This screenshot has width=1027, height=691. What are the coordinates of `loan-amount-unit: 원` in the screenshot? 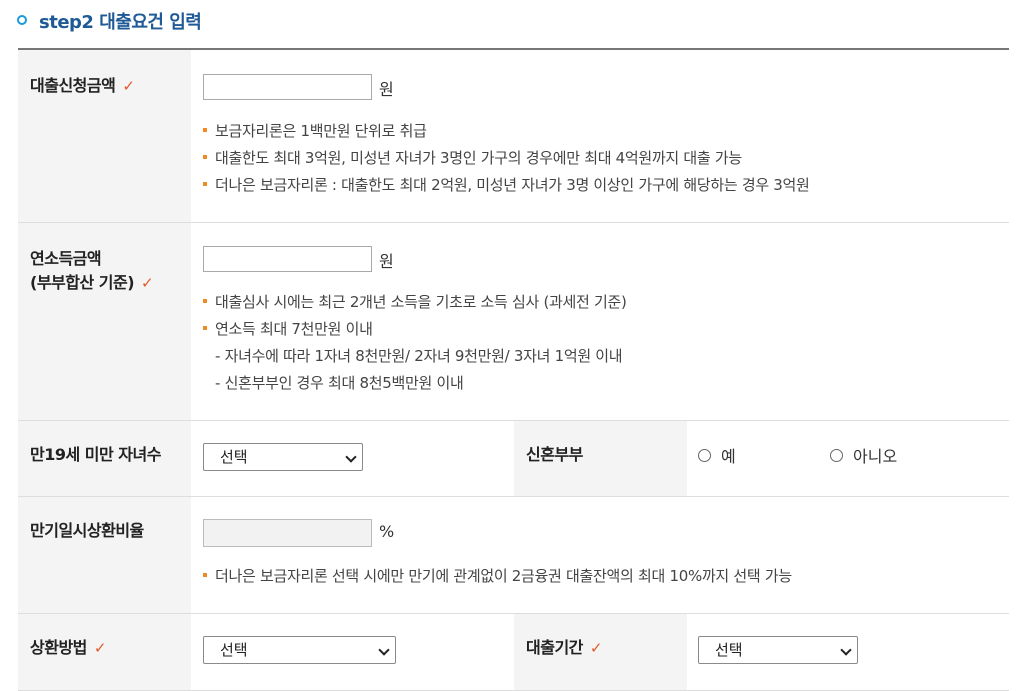 It's located at (386, 89).